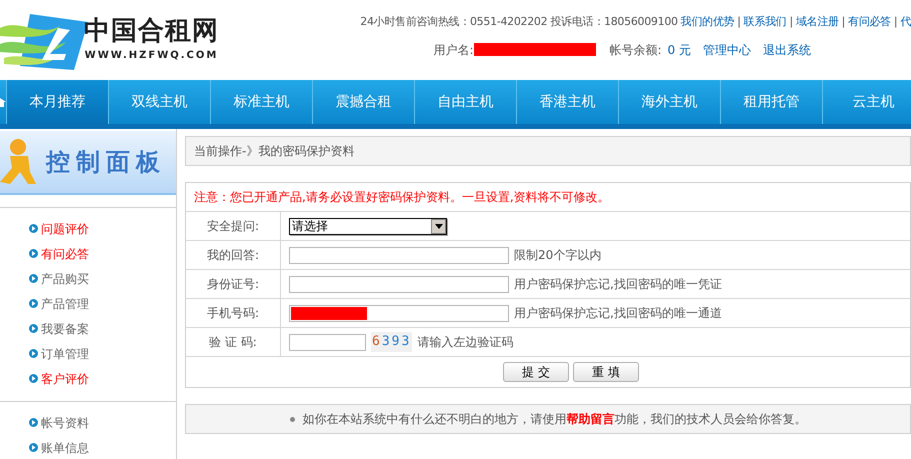 This screenshot has width=911, height=459. What do you see at coordinates (618, 313) in the screenshot?
I see `field-hint: 用户密码保护忘记,找回密码的唯一通道` at bounding box center [618, 313].